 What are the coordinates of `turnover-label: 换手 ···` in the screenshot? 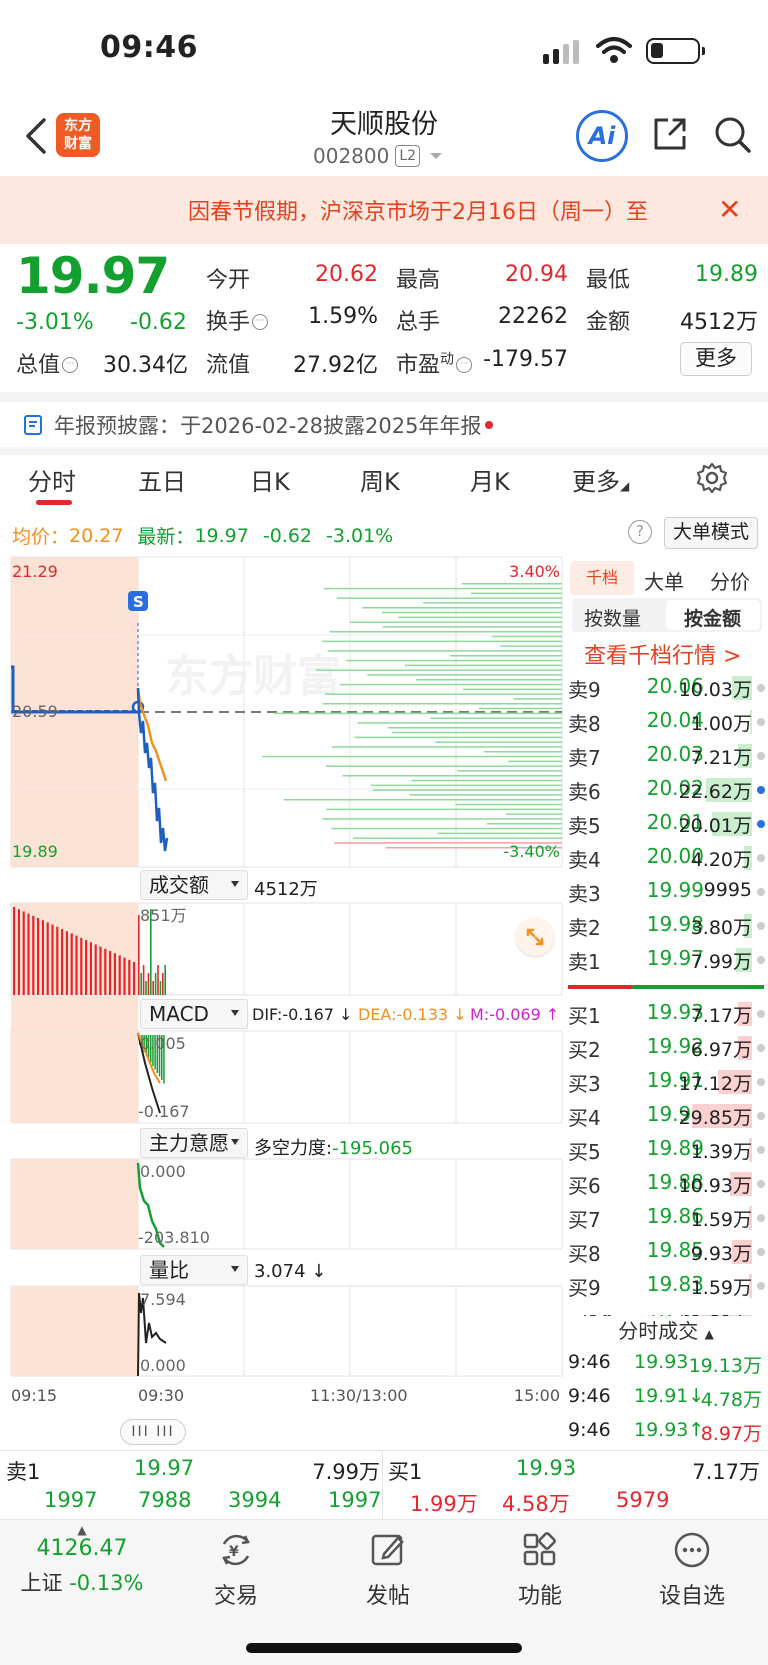 It's located at (237, 320).